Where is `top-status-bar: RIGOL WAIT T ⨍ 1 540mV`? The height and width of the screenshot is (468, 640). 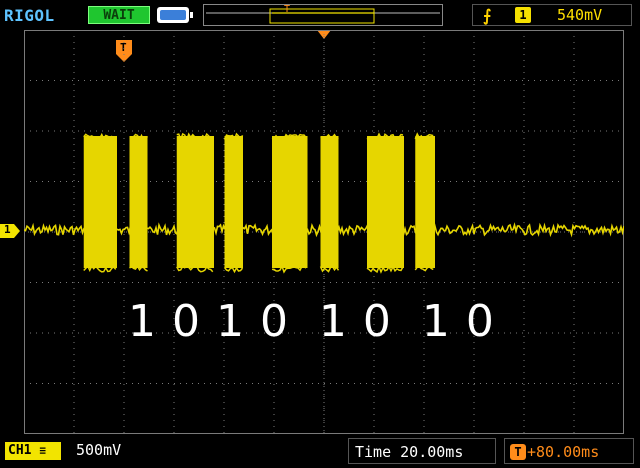
top-status-bar: RIGOL WAIT T ⨍ 1 540mV is located at coordinates (320, 15).